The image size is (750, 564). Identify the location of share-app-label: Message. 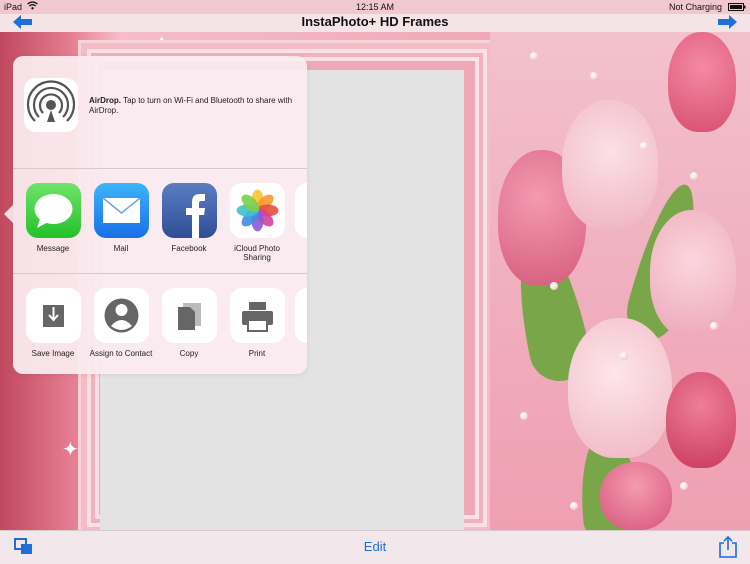
(53, 248).